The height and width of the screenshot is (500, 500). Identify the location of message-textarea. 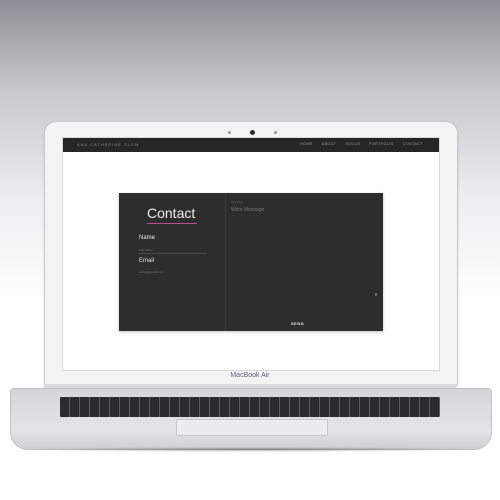
(301, 257).